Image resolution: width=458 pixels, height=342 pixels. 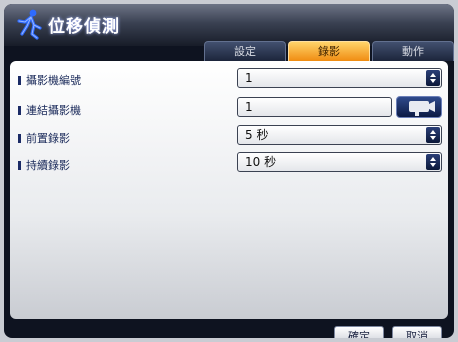 I want to click on row-label-linked-camera: 連結攝影機, so click(x=49, y=110).